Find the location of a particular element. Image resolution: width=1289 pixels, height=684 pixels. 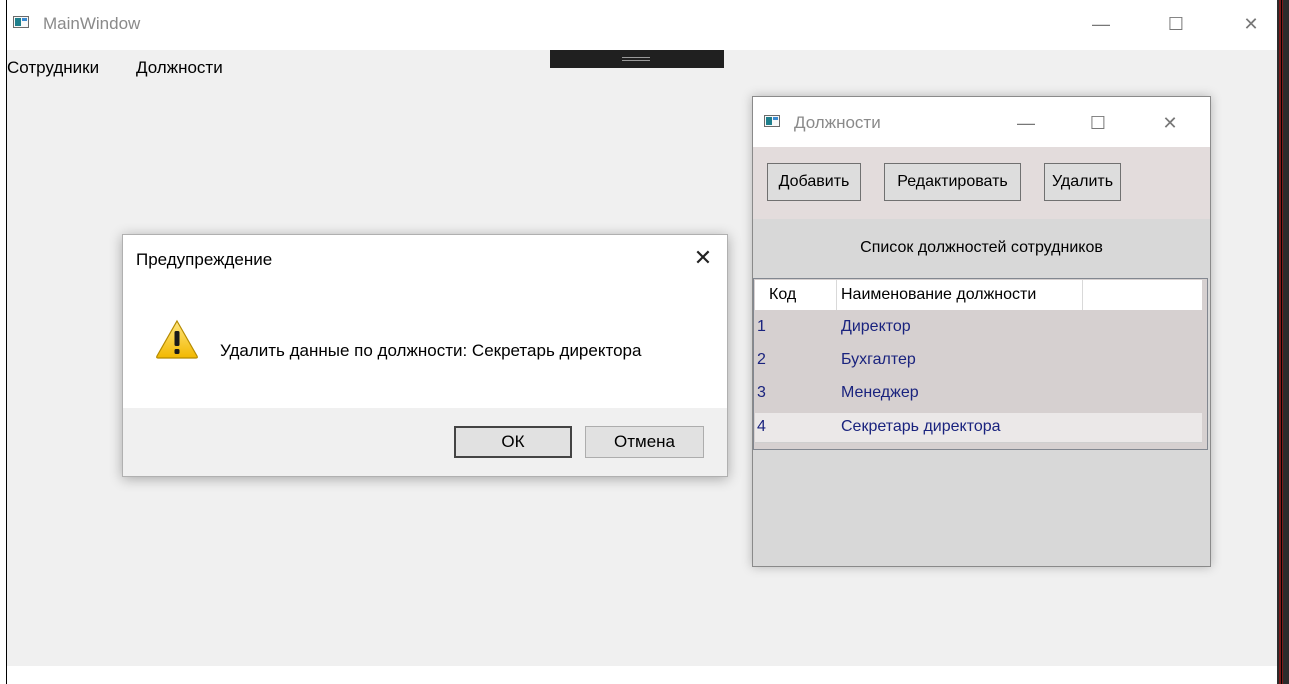

grip-icon is located at coordinates (636, 59).